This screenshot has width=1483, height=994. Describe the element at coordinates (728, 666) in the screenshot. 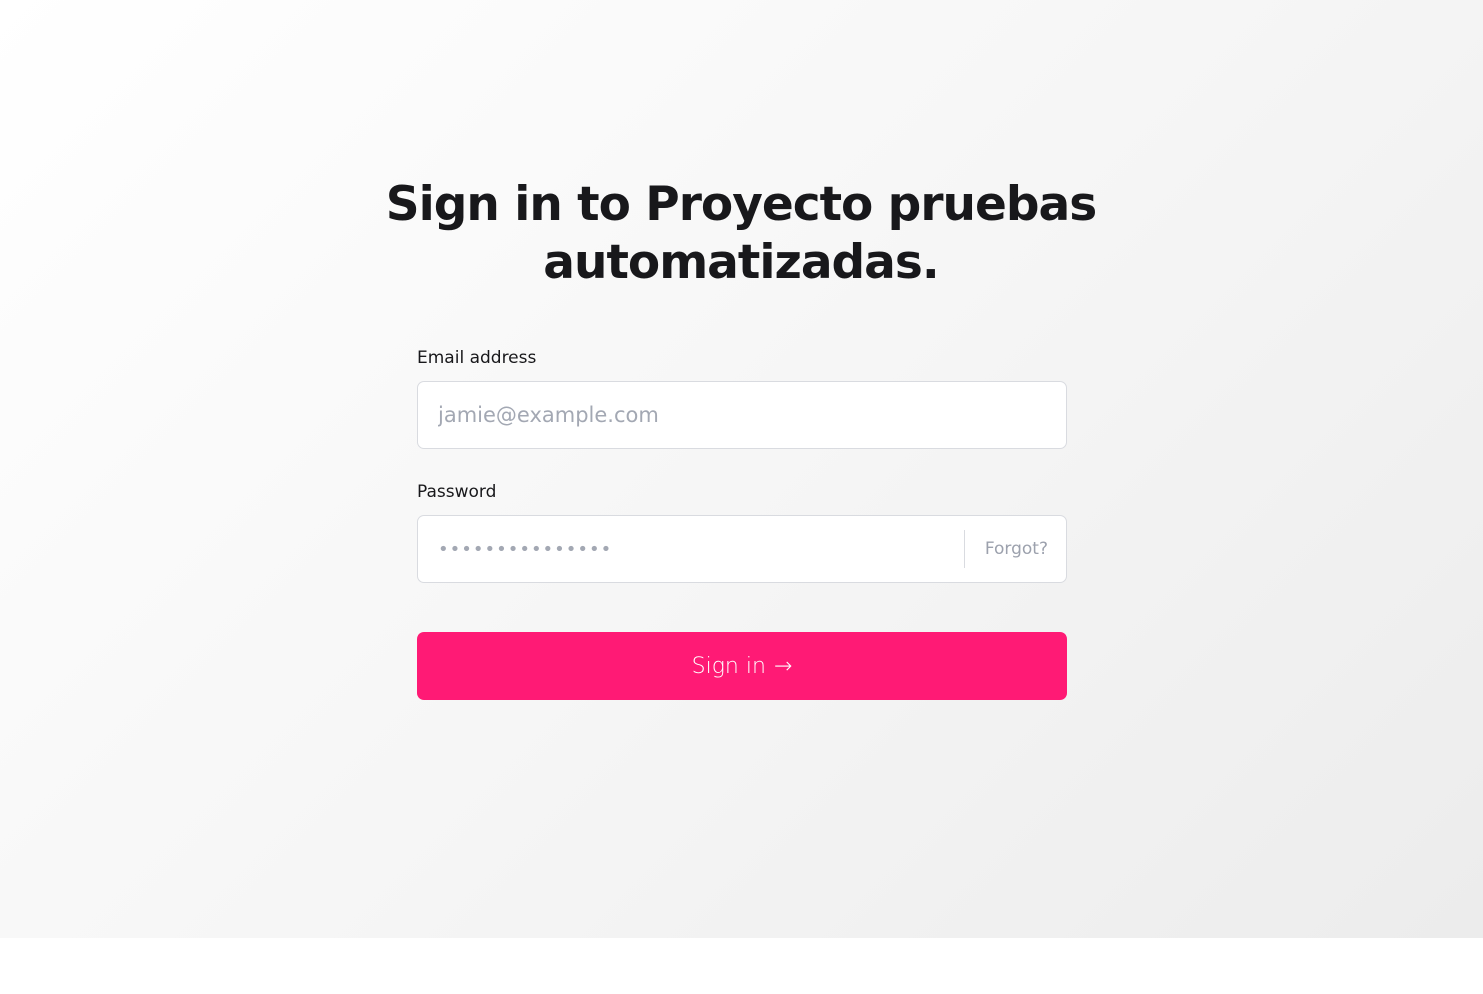

I see `sign-in-label: Sign in` at that location.